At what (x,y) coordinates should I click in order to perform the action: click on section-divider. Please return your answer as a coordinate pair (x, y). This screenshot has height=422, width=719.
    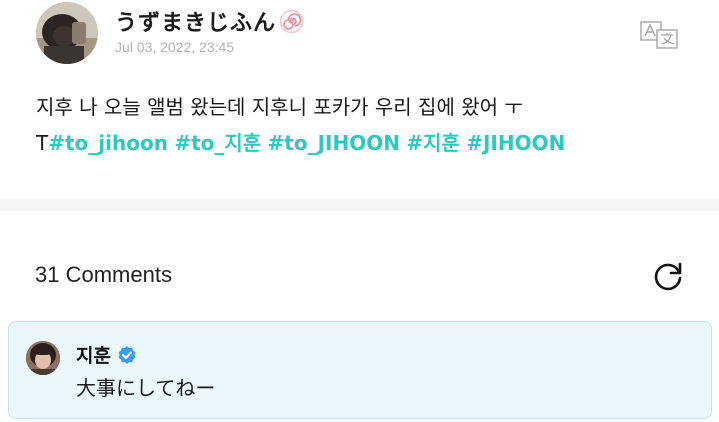
    Looking at the image, I should click on (359, 205).